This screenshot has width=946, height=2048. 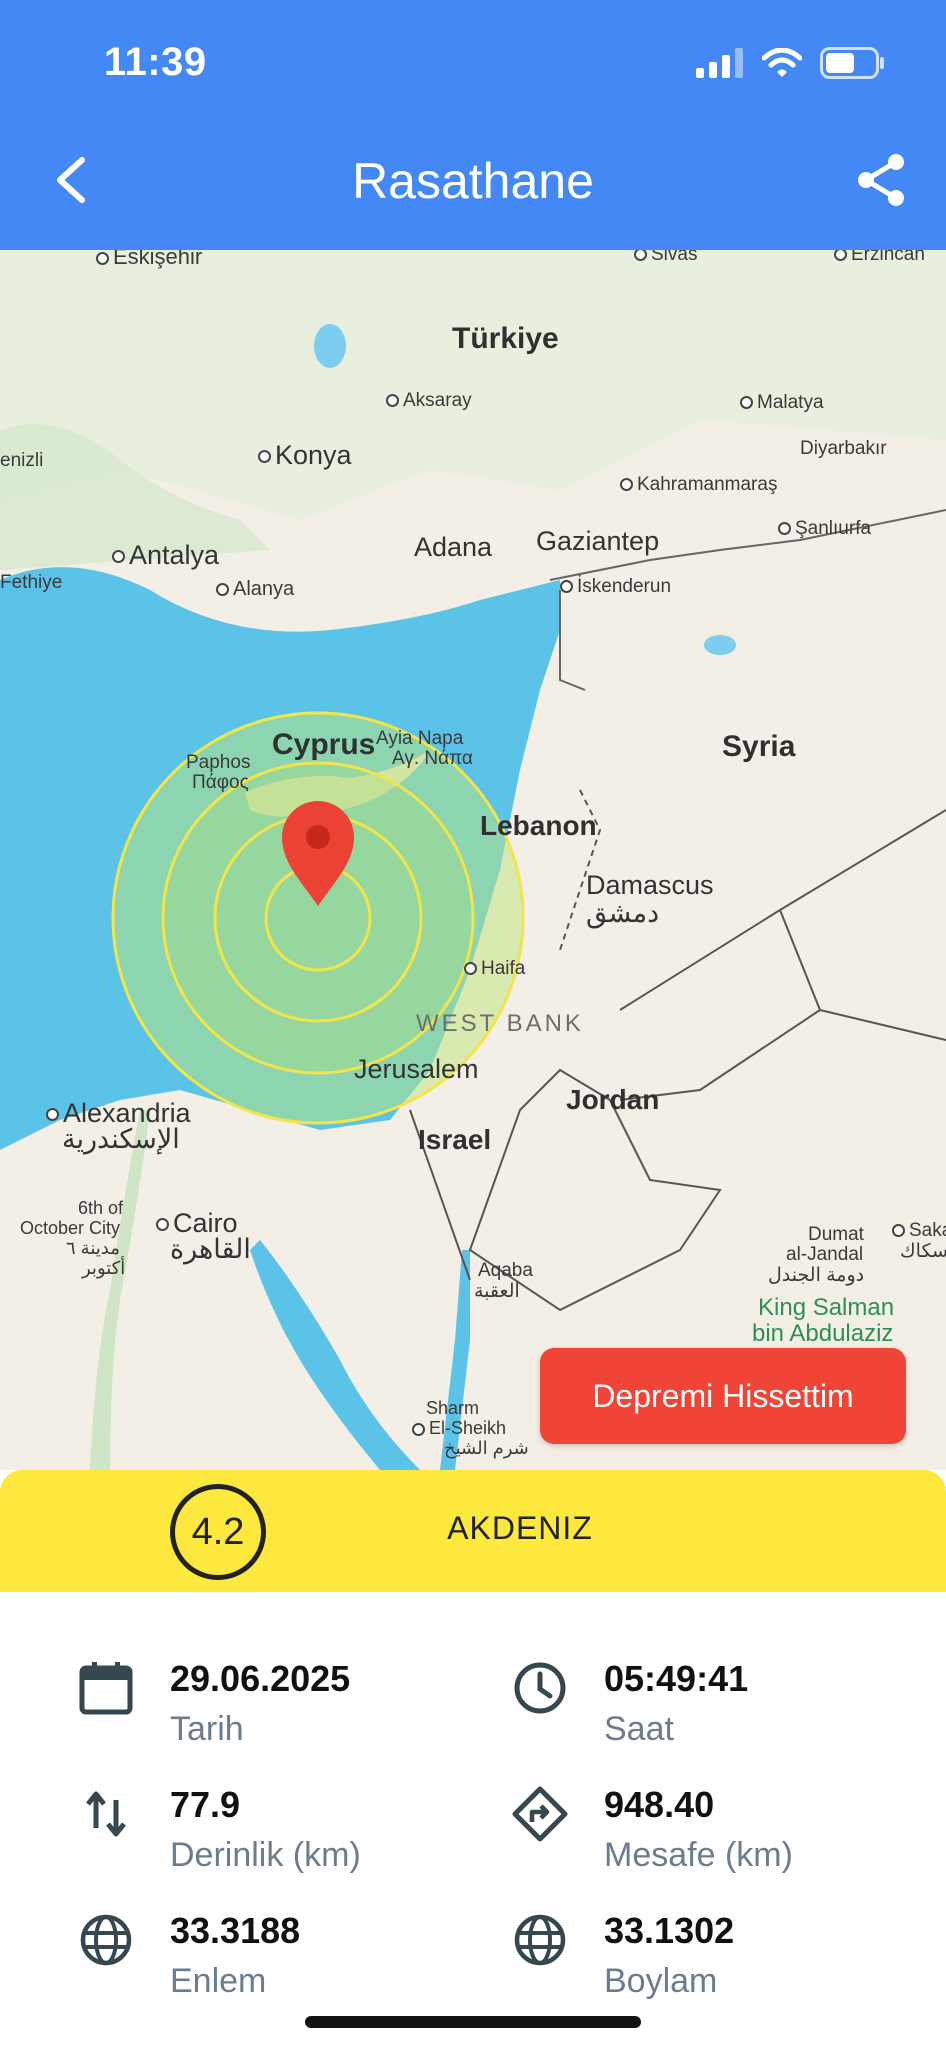 What do you see at coordinates (698, 1855) in the screenshot?
I see `distance-label: Mesafe (km)` at bounding box center [698, 1855].